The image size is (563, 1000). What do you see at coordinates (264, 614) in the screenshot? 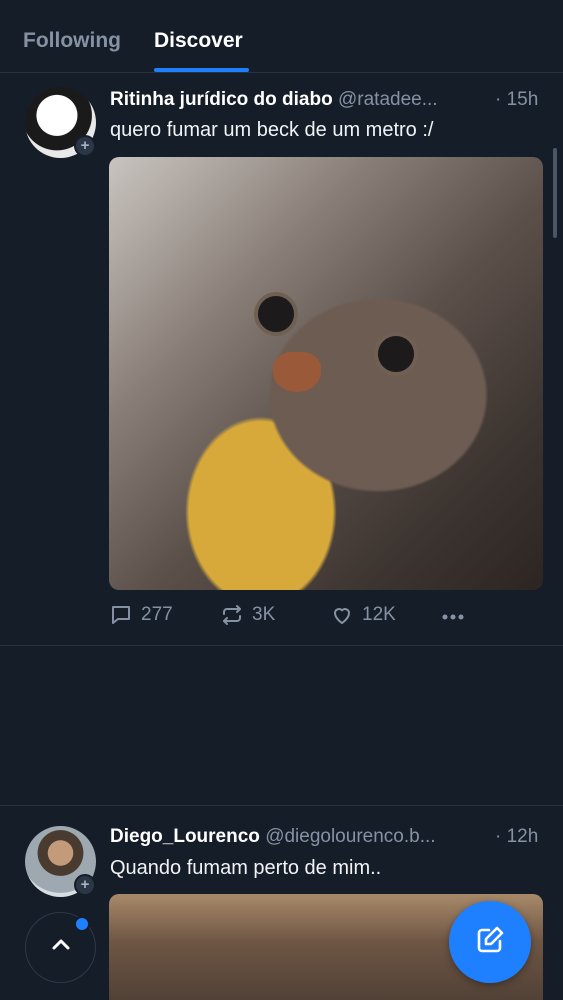
I see `repost-count: 3K` at bounding box center [264, 614].